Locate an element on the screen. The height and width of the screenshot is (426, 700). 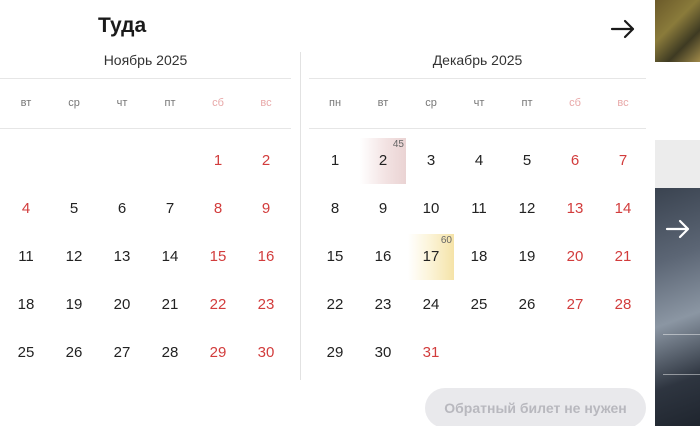
background-band is located at coordinates (677, 164).